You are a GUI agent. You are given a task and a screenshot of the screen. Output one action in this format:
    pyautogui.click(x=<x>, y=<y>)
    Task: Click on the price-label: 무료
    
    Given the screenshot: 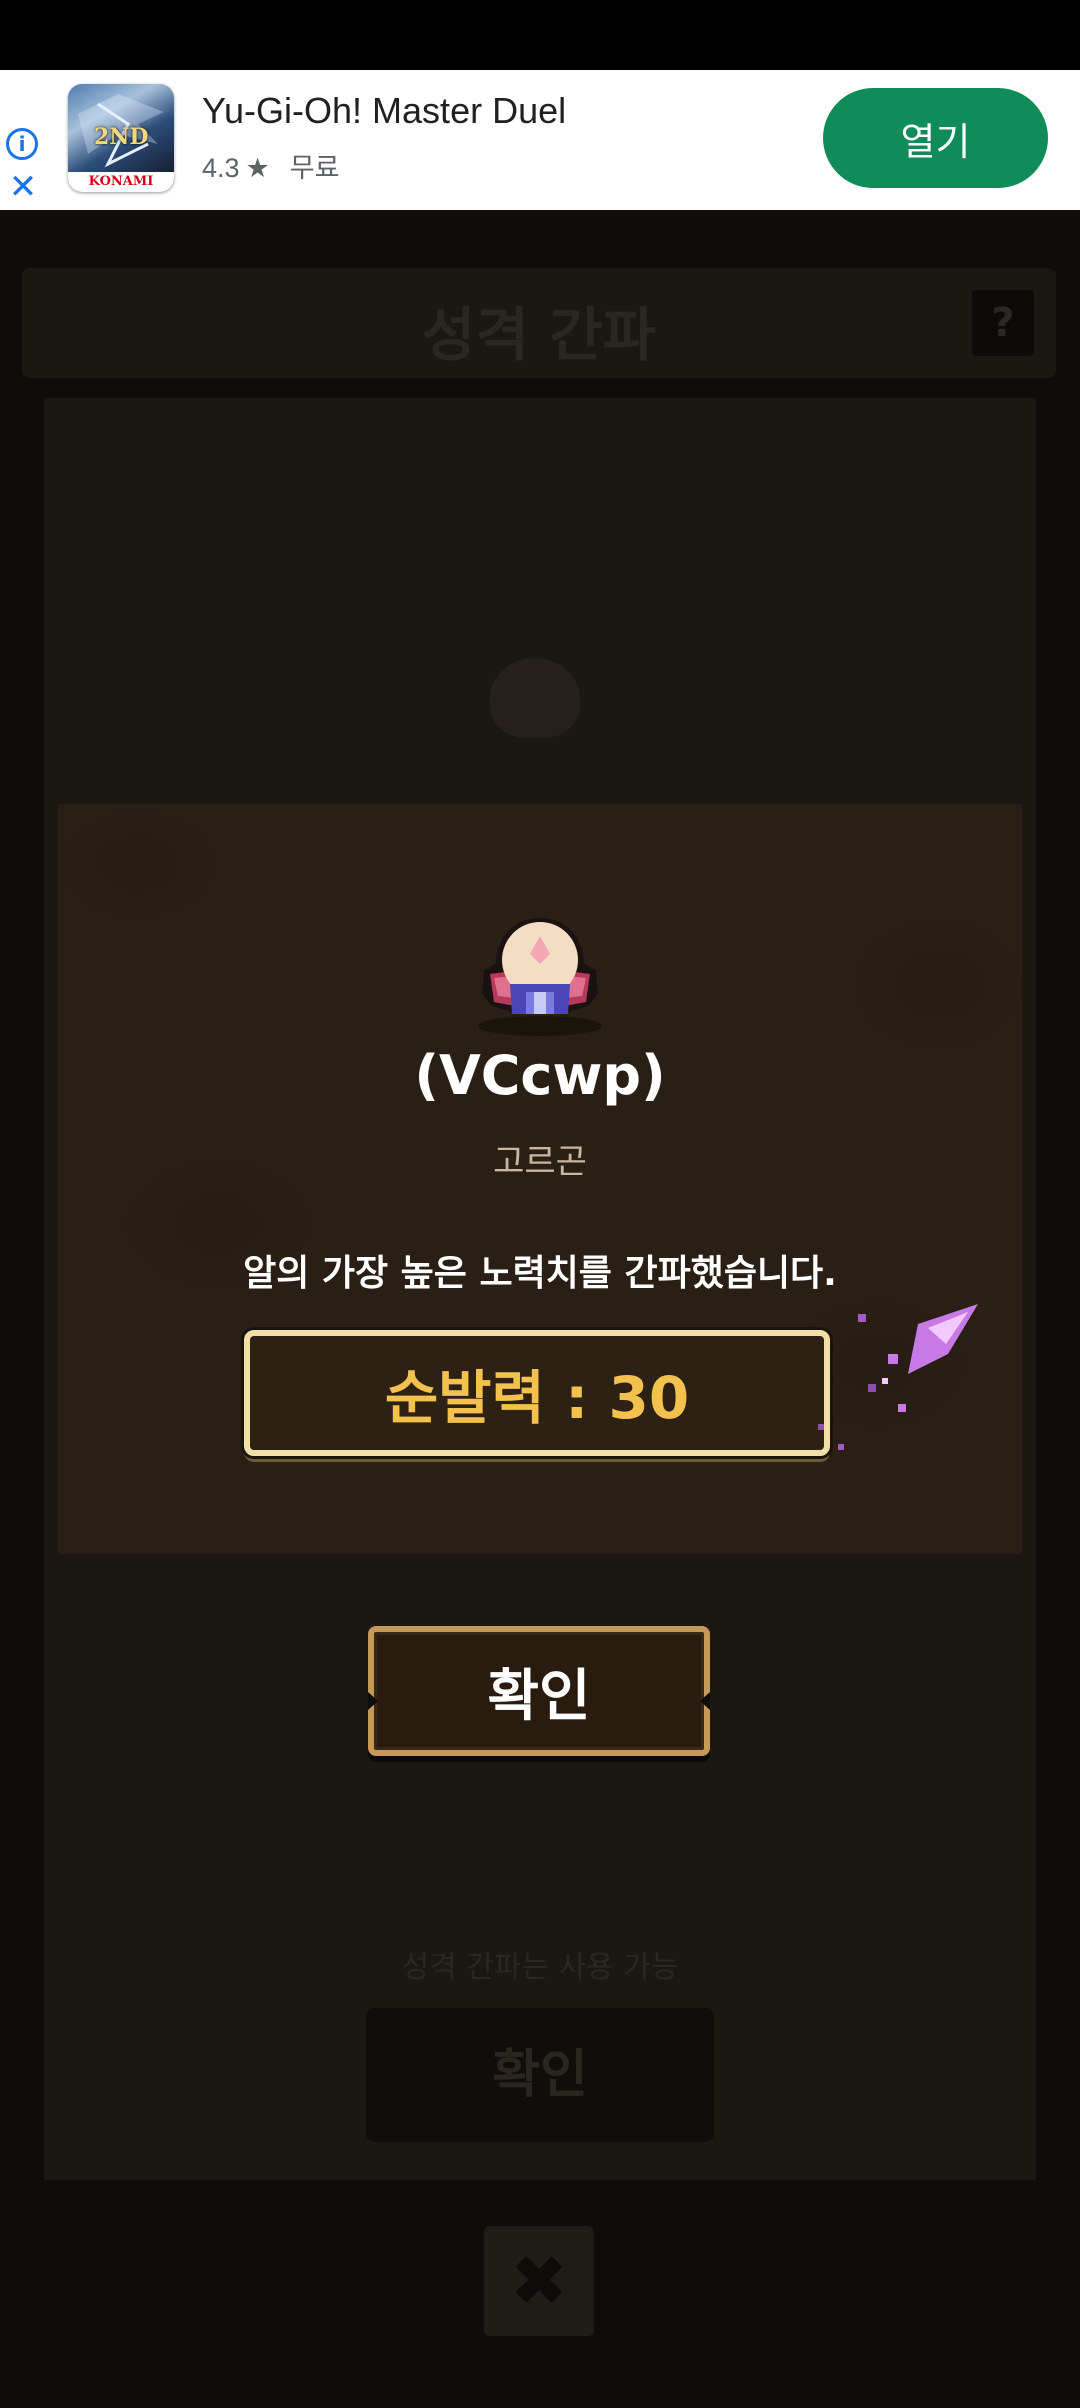 What is the action you would take?
    pyautogui.click(x=314, y=168)
    